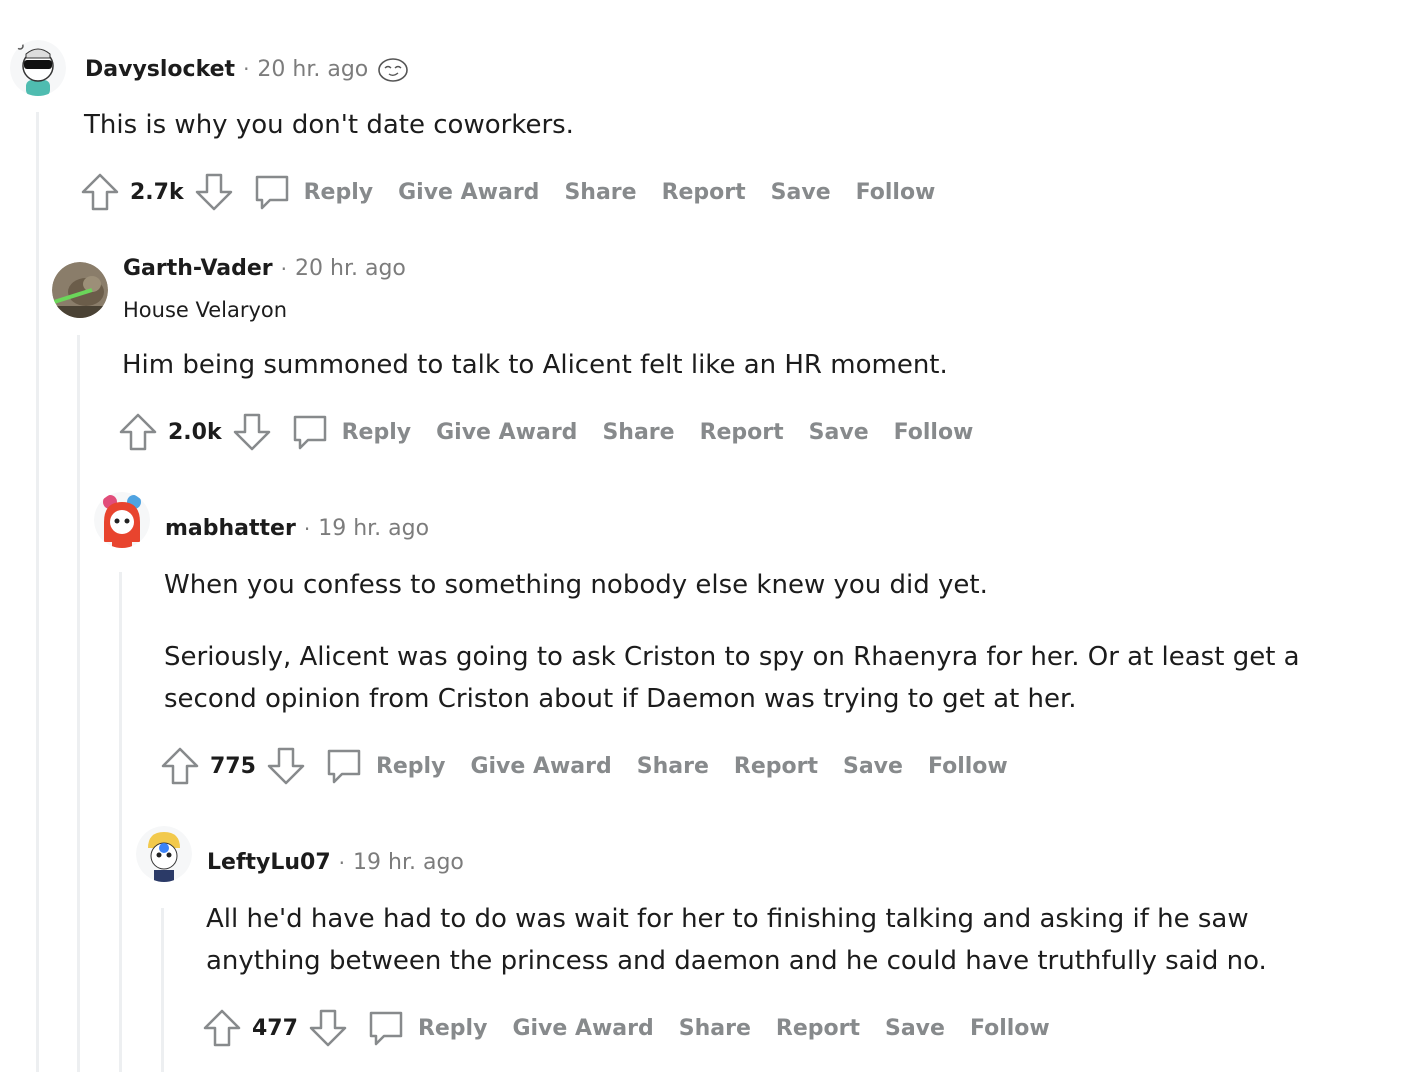 The image size is (1420, 1072). Describe the element at coordinates (205, 310) in the screenshot. I see `user-flair: House Velaryon` at that location.